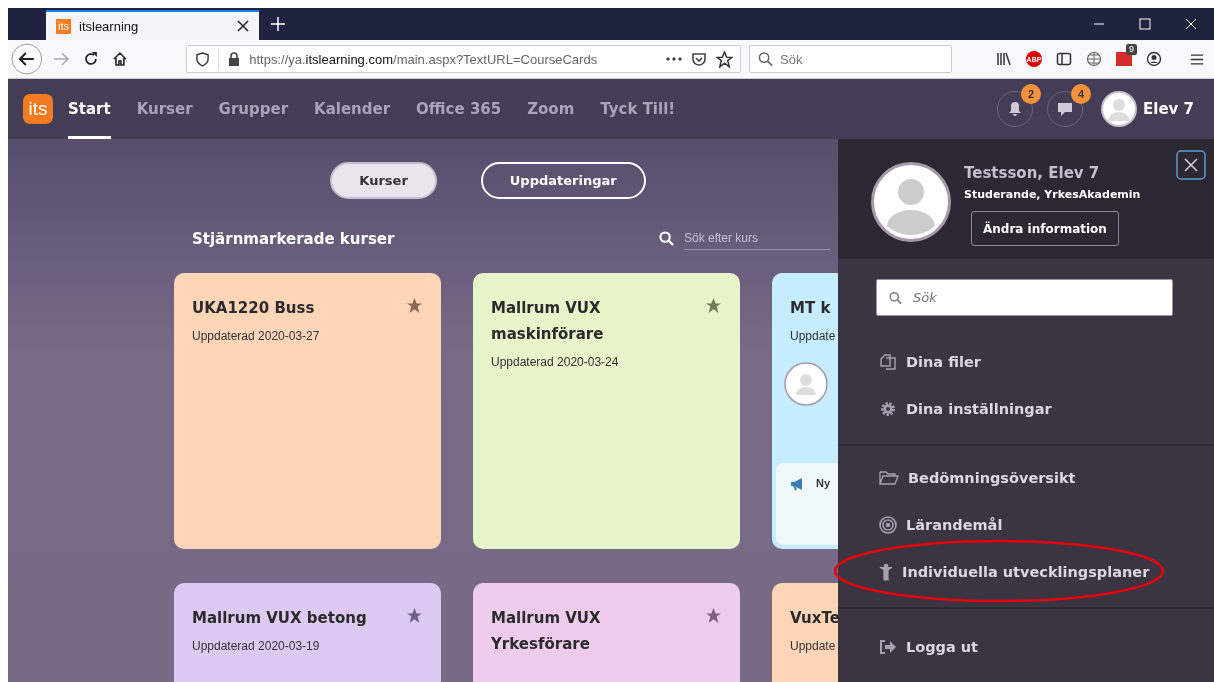 The width and height of the screenshot is (1214, 682). Describe the element at coordinates (1064, 59) in the screenshot. I see `sidebar-icon` at that location.